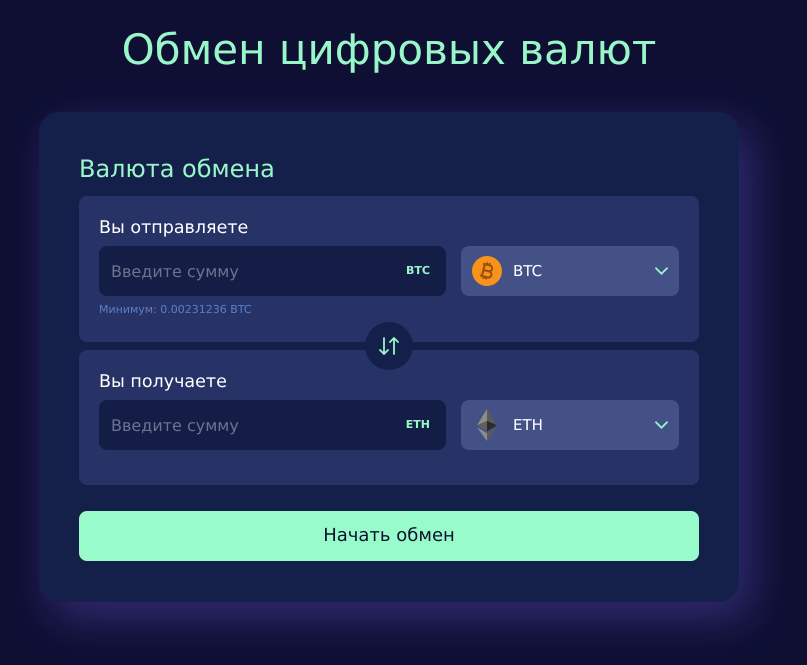 The image size is (807, 665). I want to click on minimum-amount-note: Минимум: 0.00231236 BTC, so click(175, 310).